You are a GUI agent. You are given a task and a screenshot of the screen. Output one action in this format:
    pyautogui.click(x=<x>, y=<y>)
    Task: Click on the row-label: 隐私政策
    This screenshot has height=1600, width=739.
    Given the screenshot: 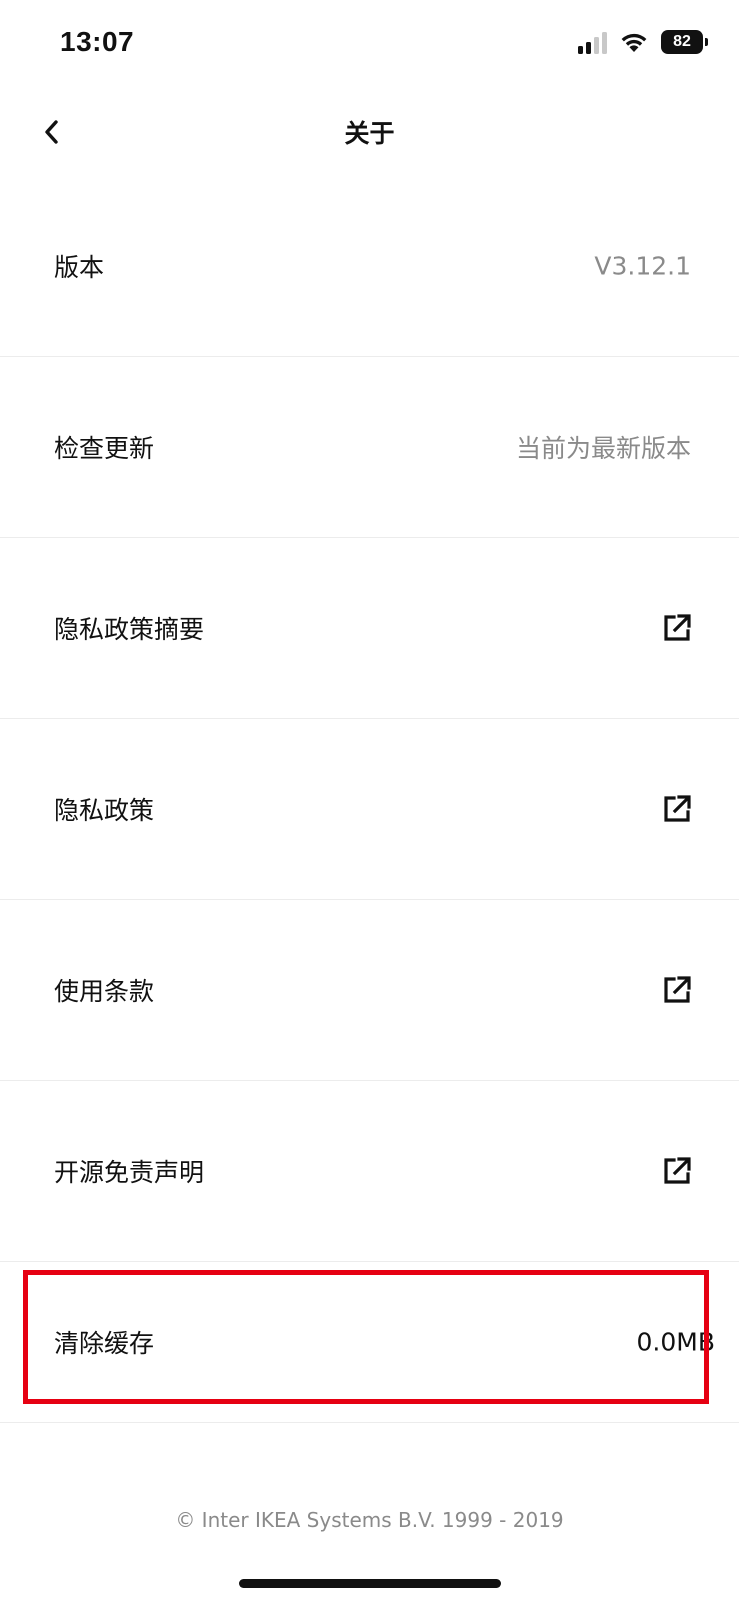 What is the action you would take?
    pyautogui.click(x=104, y=810)
    